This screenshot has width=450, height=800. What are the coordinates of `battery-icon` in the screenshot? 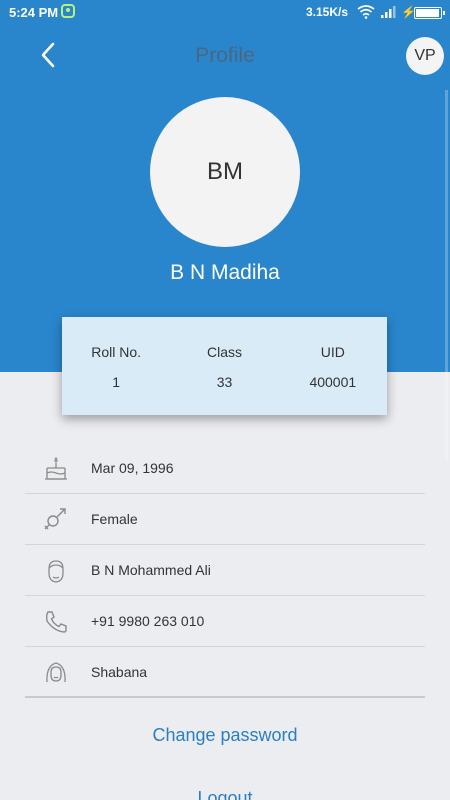 It's located at (429, 13).